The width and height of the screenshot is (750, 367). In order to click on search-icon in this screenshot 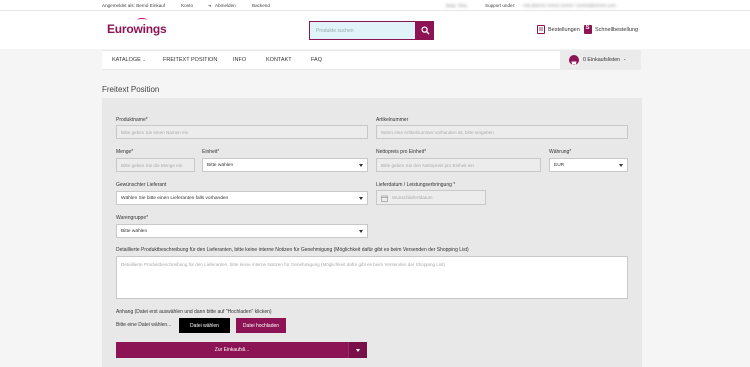, I will do `click(425, 30)`.